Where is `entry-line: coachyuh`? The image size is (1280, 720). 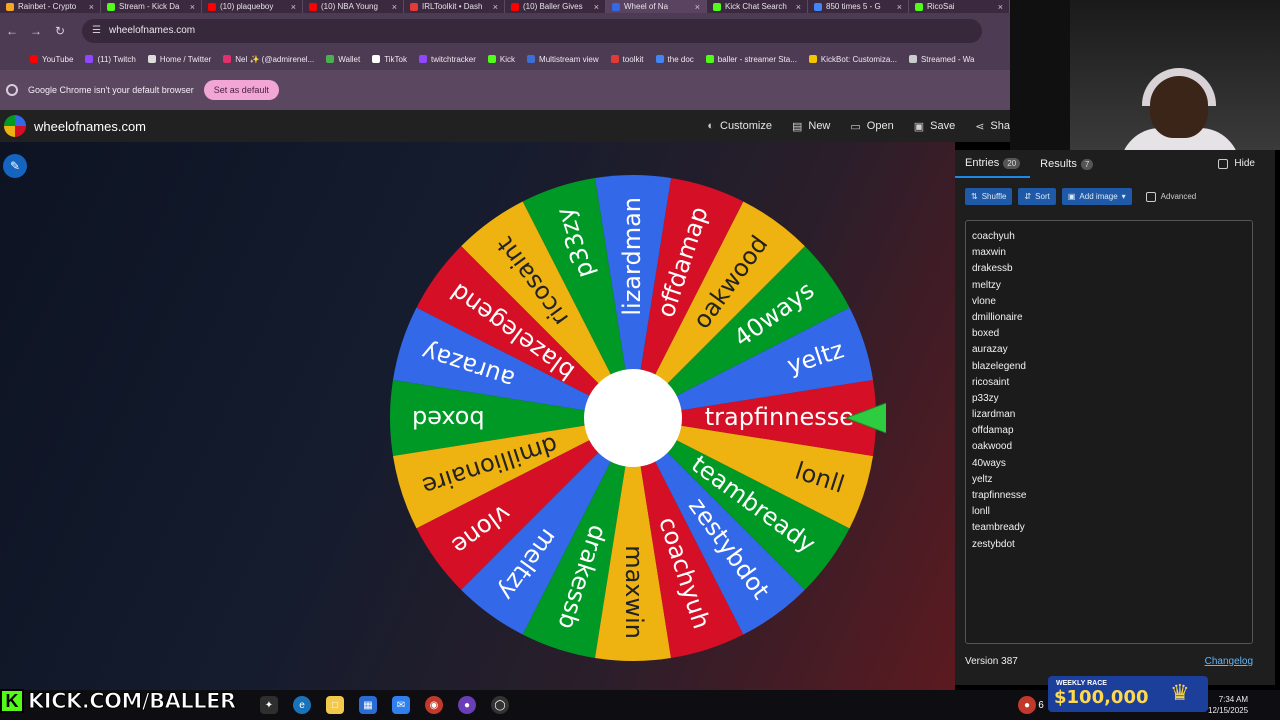 entry-line: coachyuh is located at coordinates (993, 236).